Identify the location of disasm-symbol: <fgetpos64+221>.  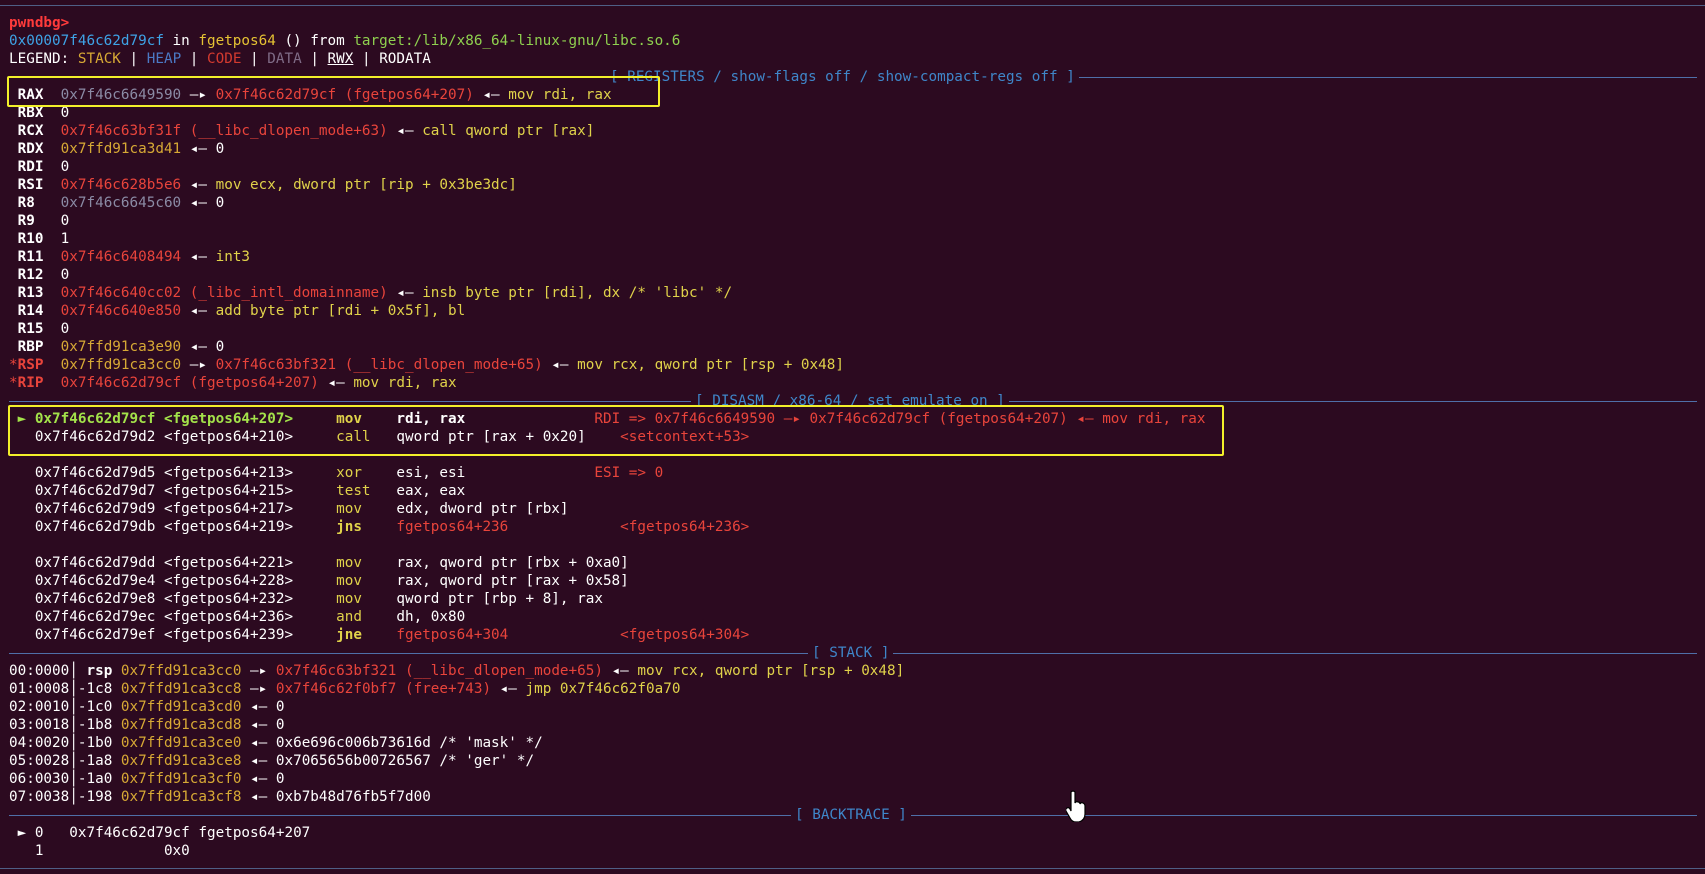
(250, 563).